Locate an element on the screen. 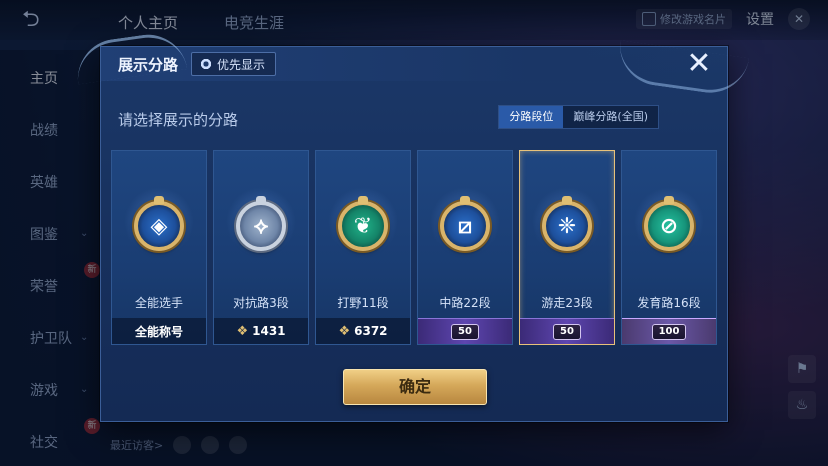  lane-card-mid: ⧄ 中路22段 50 is located at coordinates (465, 247).